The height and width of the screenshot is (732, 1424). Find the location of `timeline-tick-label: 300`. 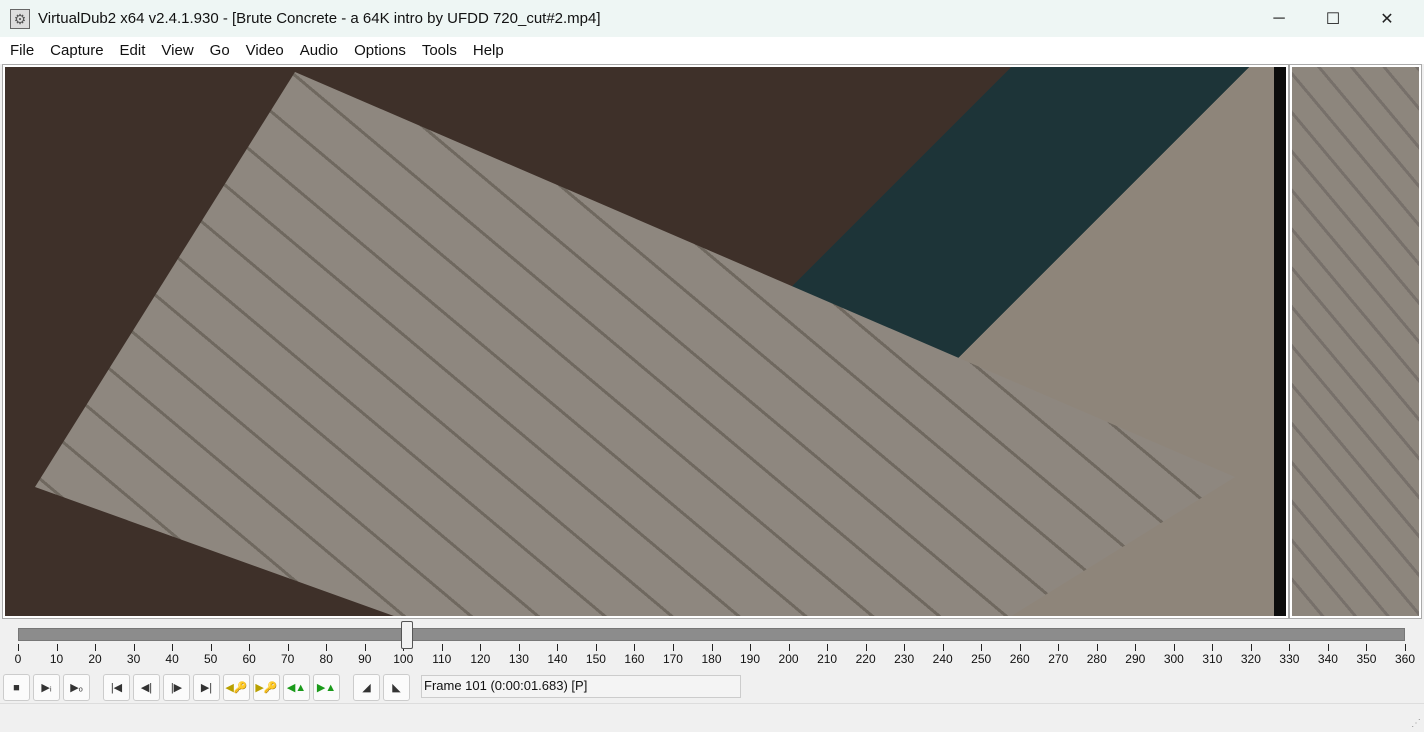

timeline-tick-label: 300 is located at coordinates (1173, 659).